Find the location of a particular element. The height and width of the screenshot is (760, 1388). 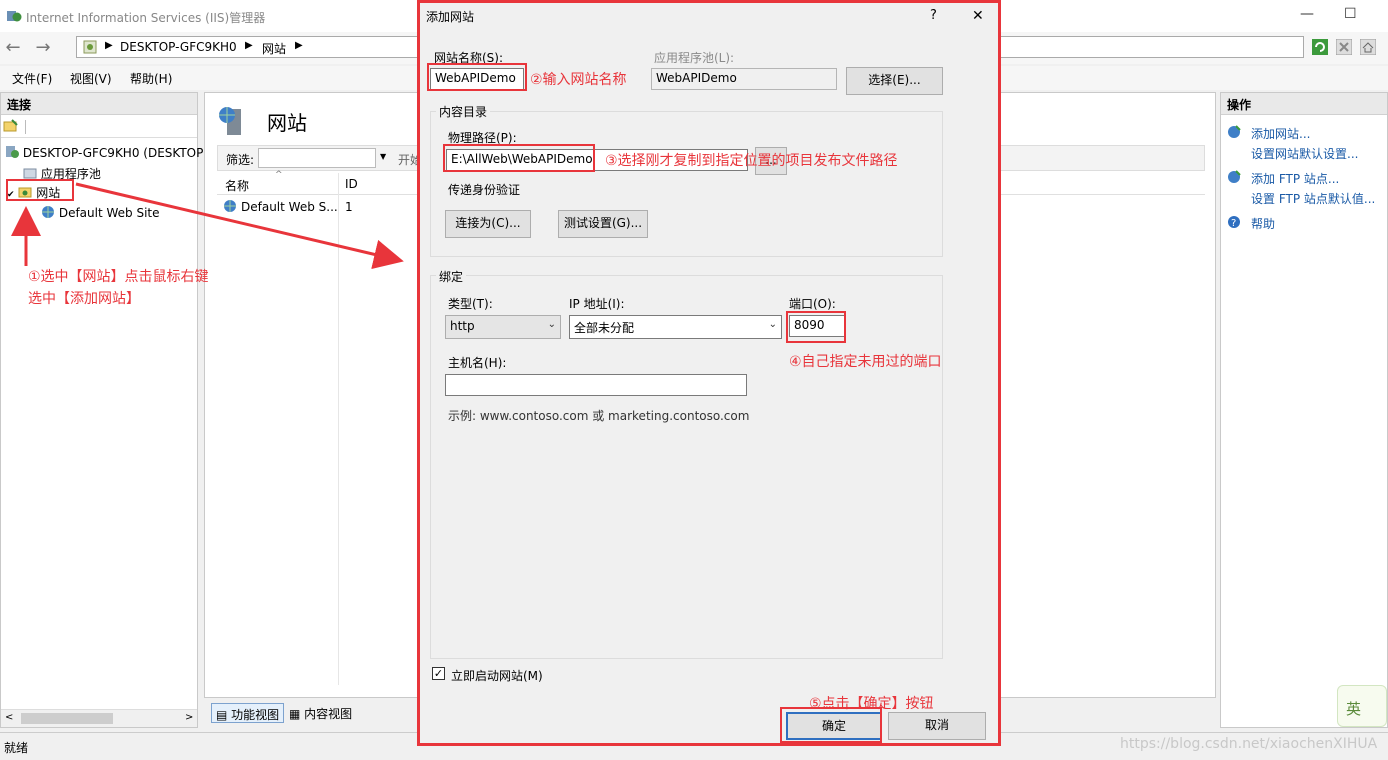

port-label: 端口(O): is located at coordinates (812, 304).